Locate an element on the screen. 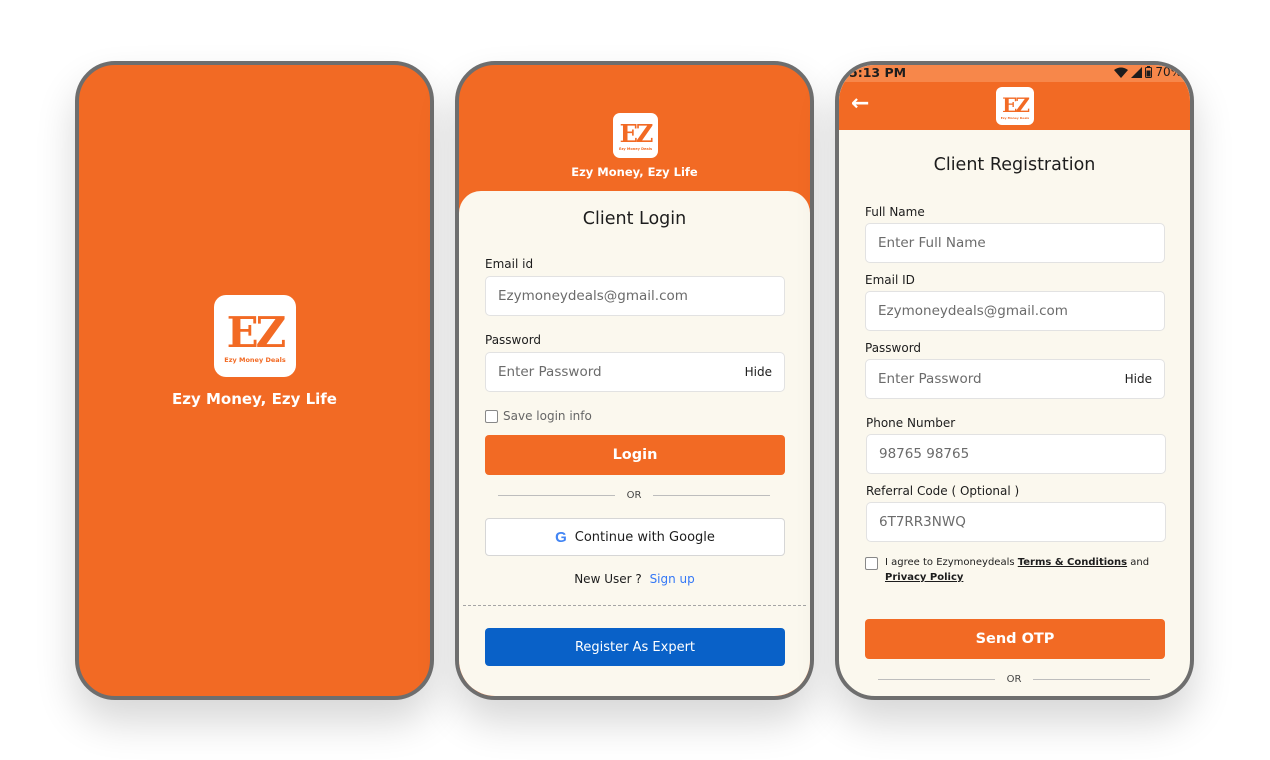  email-label: Email ID is located at coordinates (890, 280).